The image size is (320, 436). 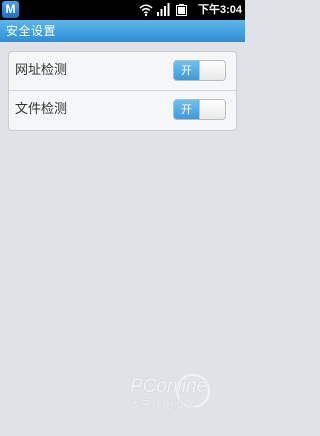 What do you see at coordinates (122, 31) in the screenshot?
I see `title-bar: 安全设置` at bounding box center [122, 31].